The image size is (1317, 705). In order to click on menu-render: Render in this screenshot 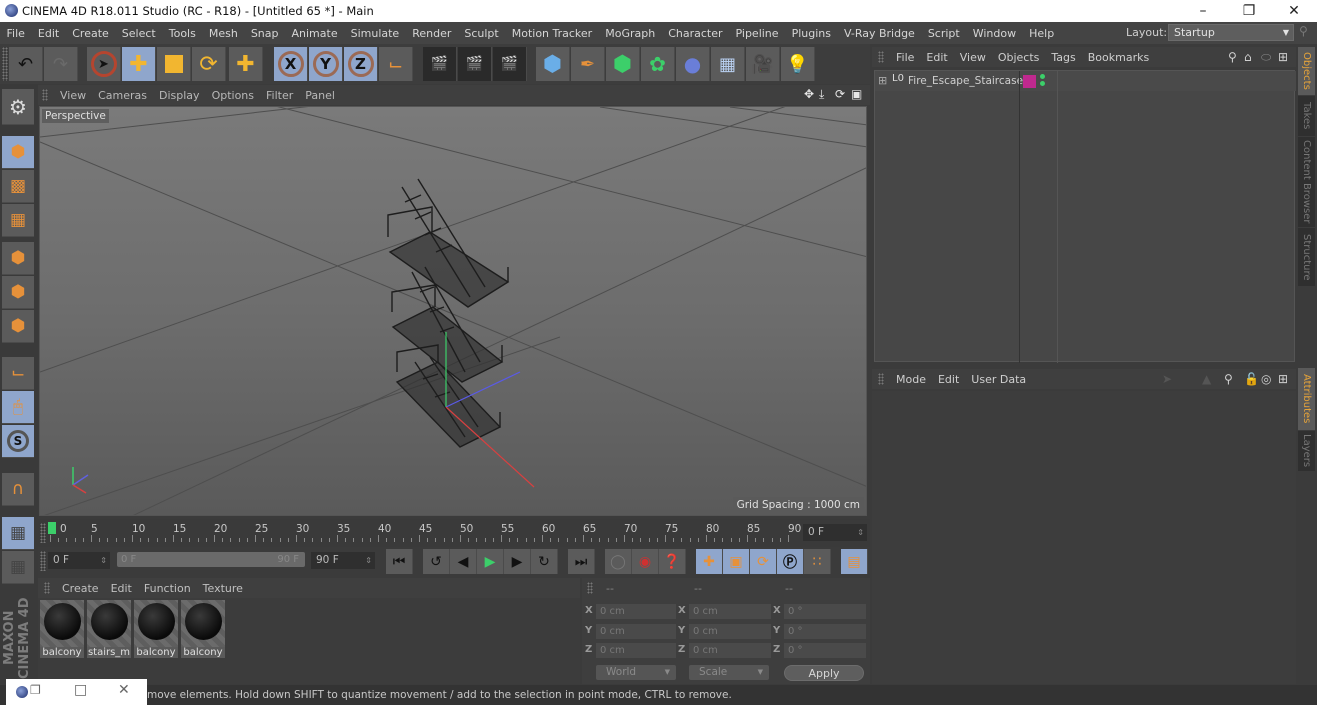, I will do `click(432, 33)`.